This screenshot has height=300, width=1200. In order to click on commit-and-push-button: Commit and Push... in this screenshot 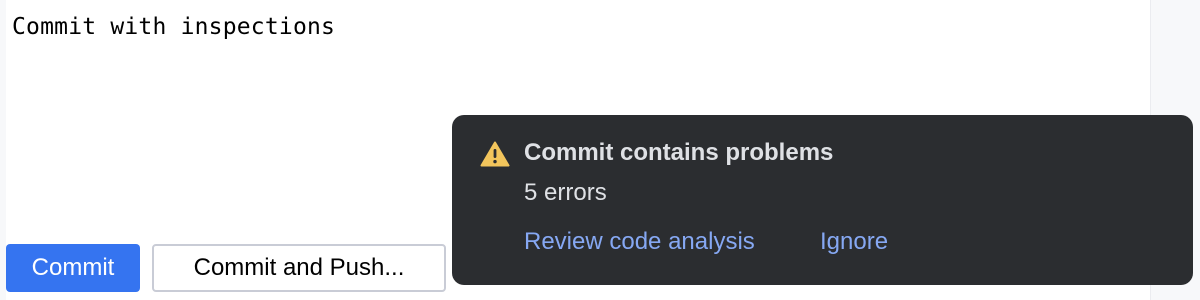, I will do `click(299, 268)`.